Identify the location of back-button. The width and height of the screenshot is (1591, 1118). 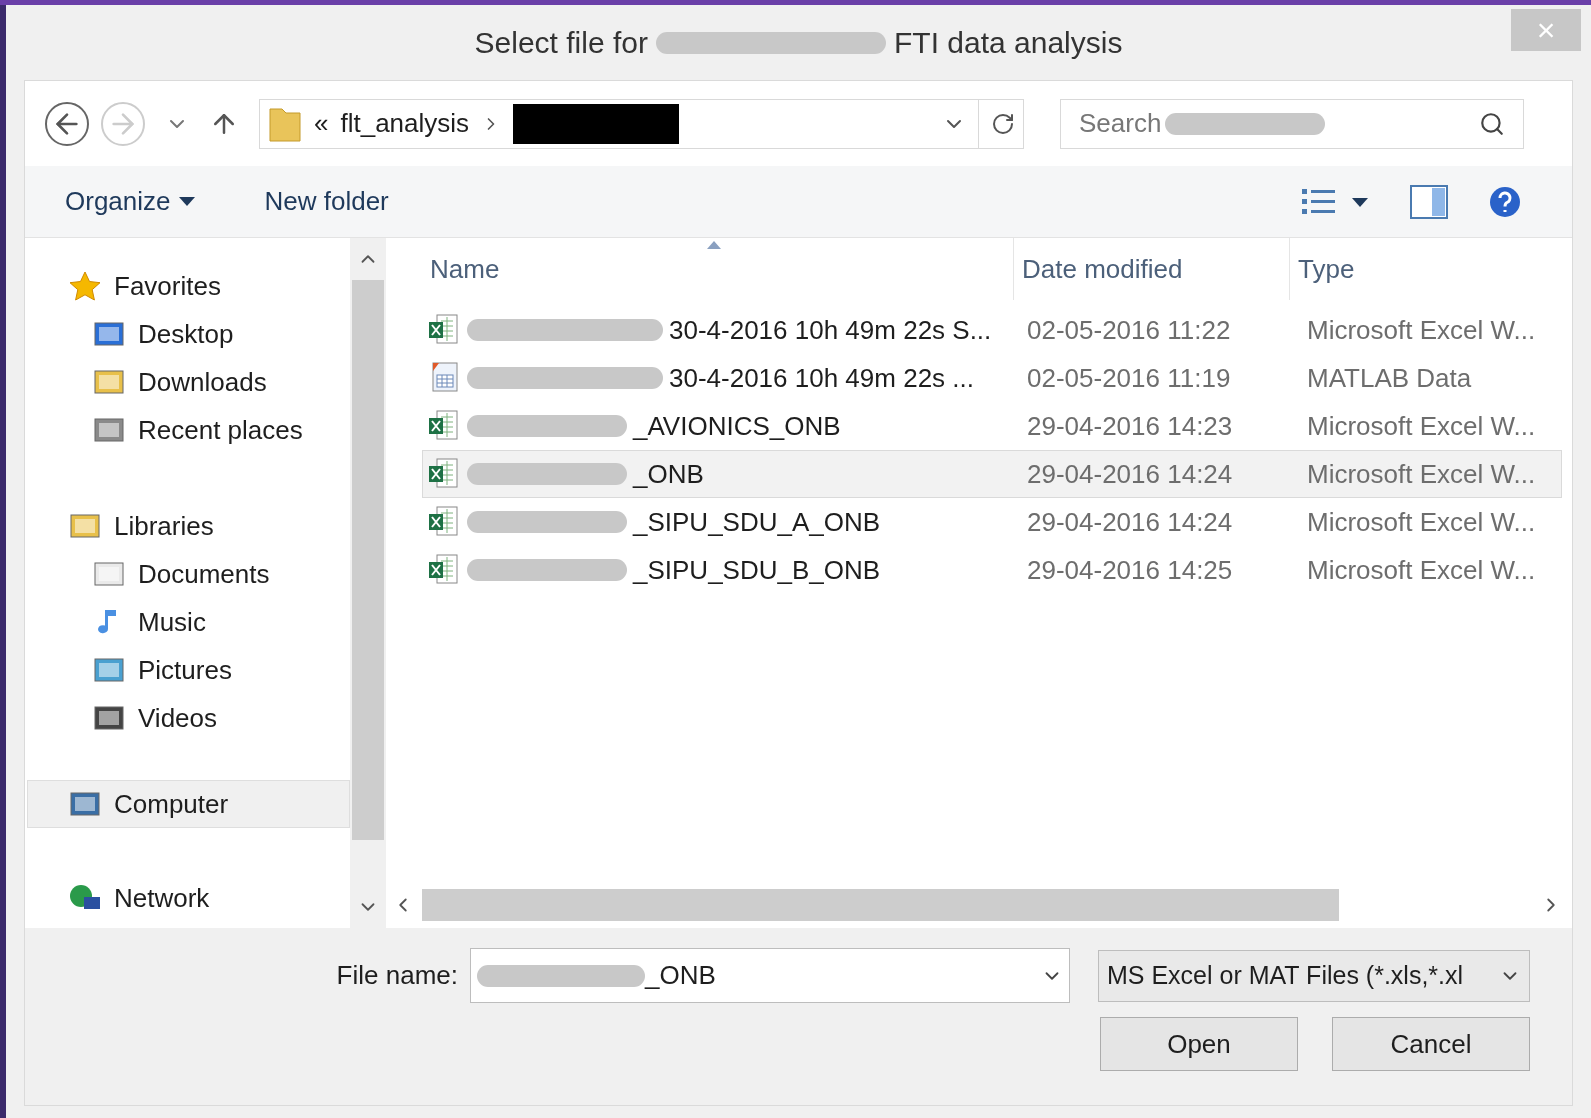
(67, 123).